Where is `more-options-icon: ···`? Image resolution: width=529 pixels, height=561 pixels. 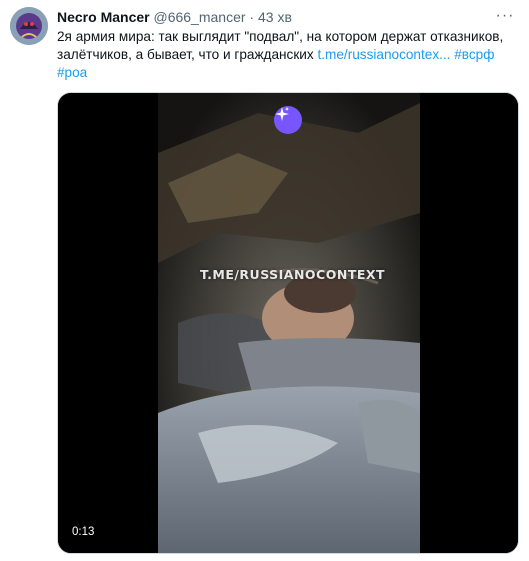
more-options-icon: ··· is located at coordinates (505, 16).